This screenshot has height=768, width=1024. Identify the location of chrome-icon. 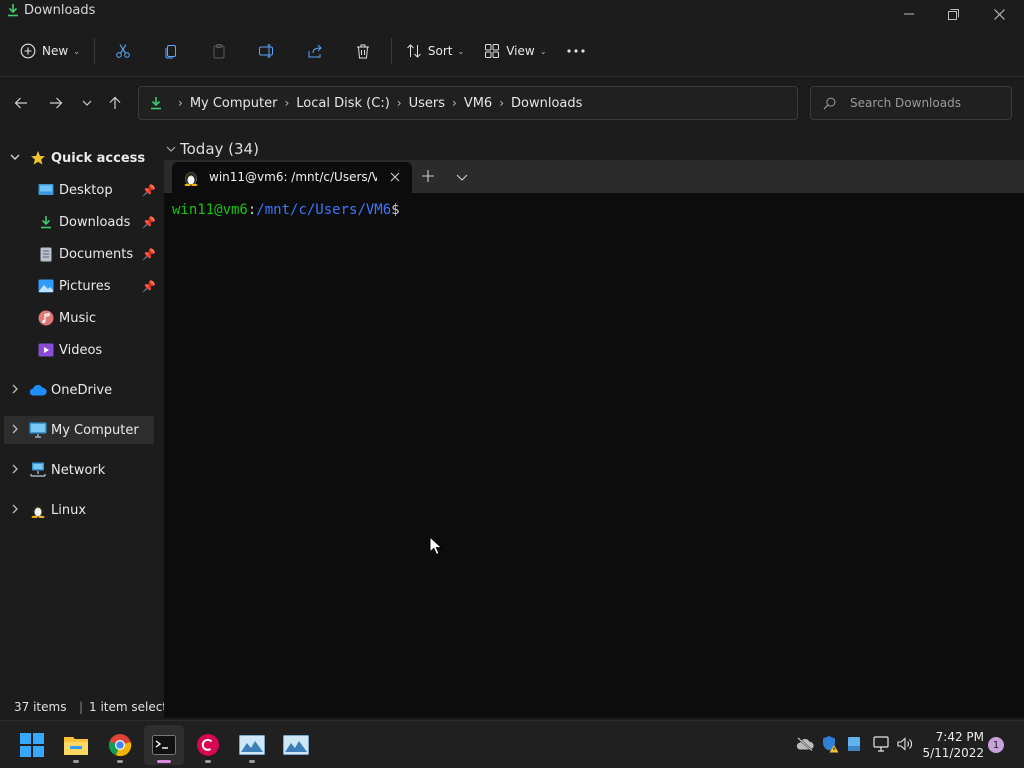
(120, 745).